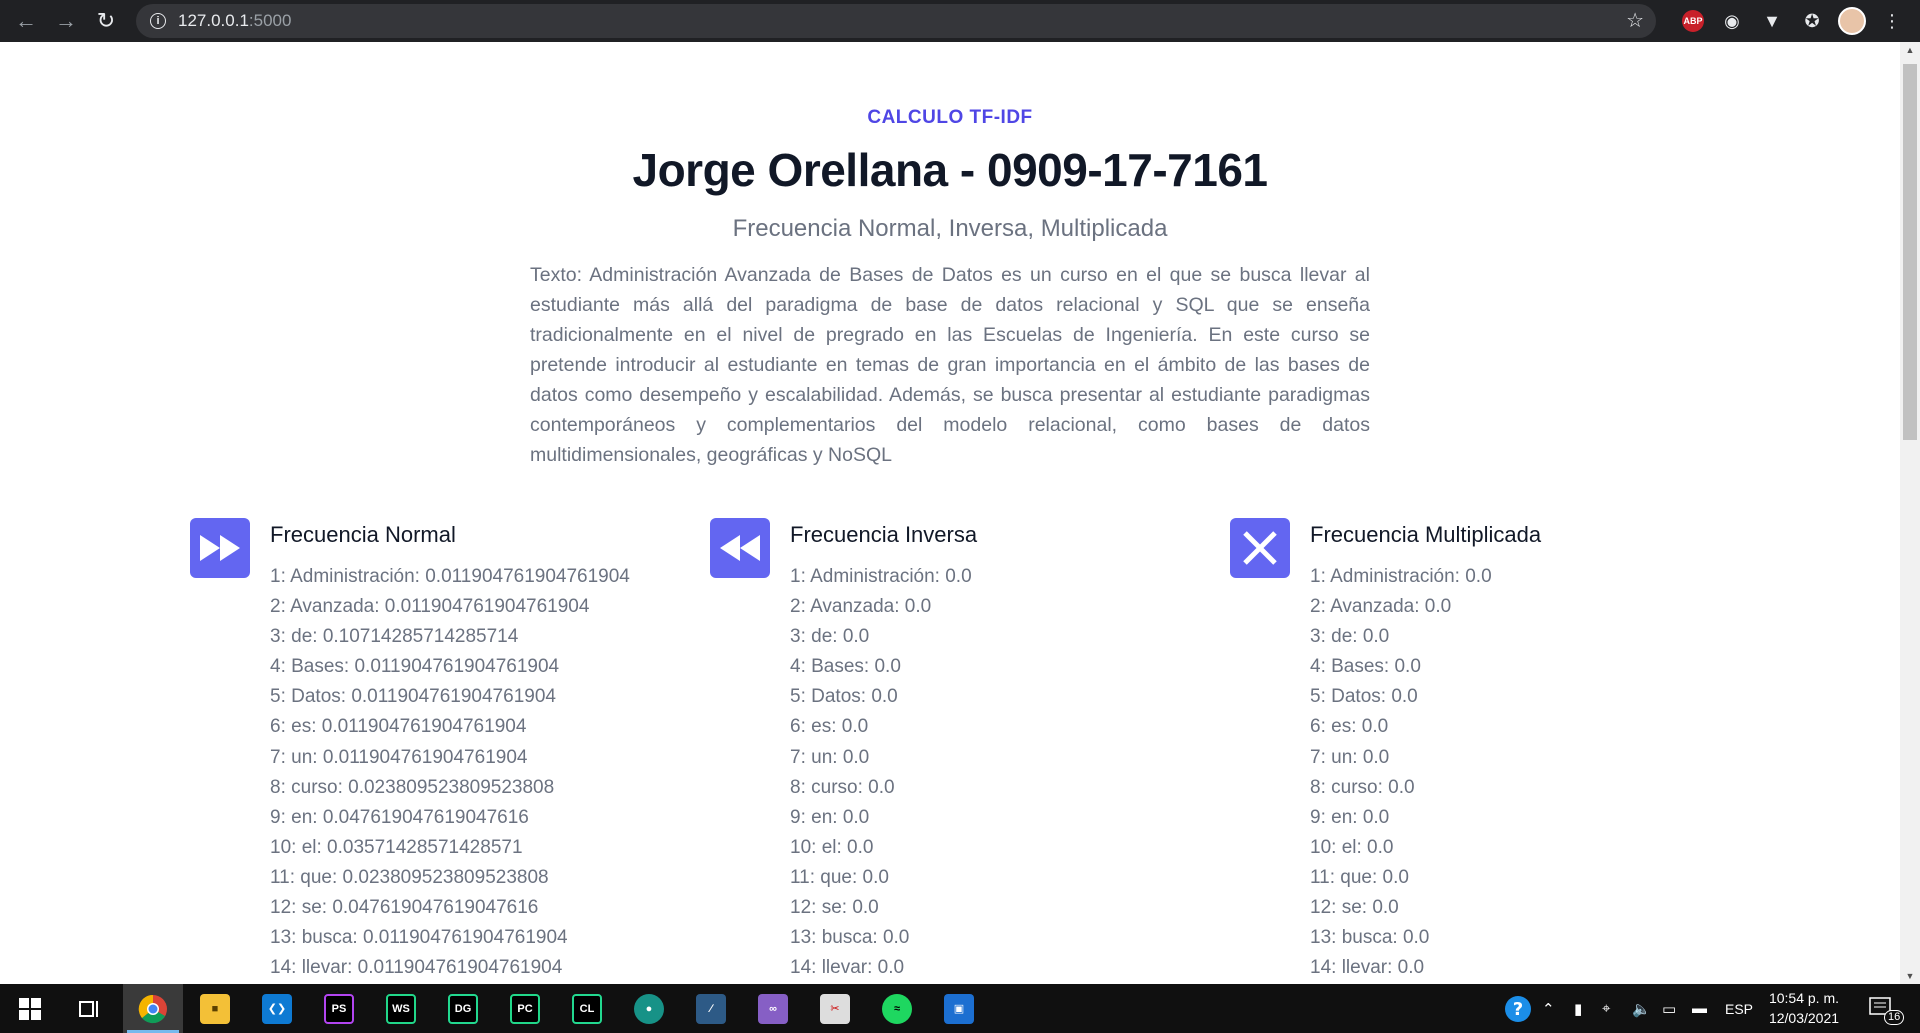  What do you see at coordinates (106, 21) in the screenshot?
I see `reload-button: ↻` at bounding box center [106, 21].